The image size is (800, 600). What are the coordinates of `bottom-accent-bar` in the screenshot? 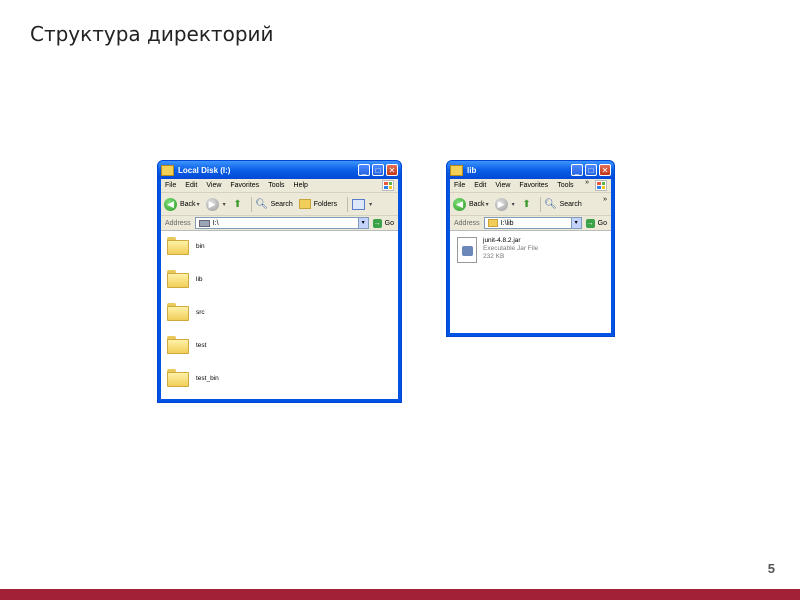 It's located at (400, 594).